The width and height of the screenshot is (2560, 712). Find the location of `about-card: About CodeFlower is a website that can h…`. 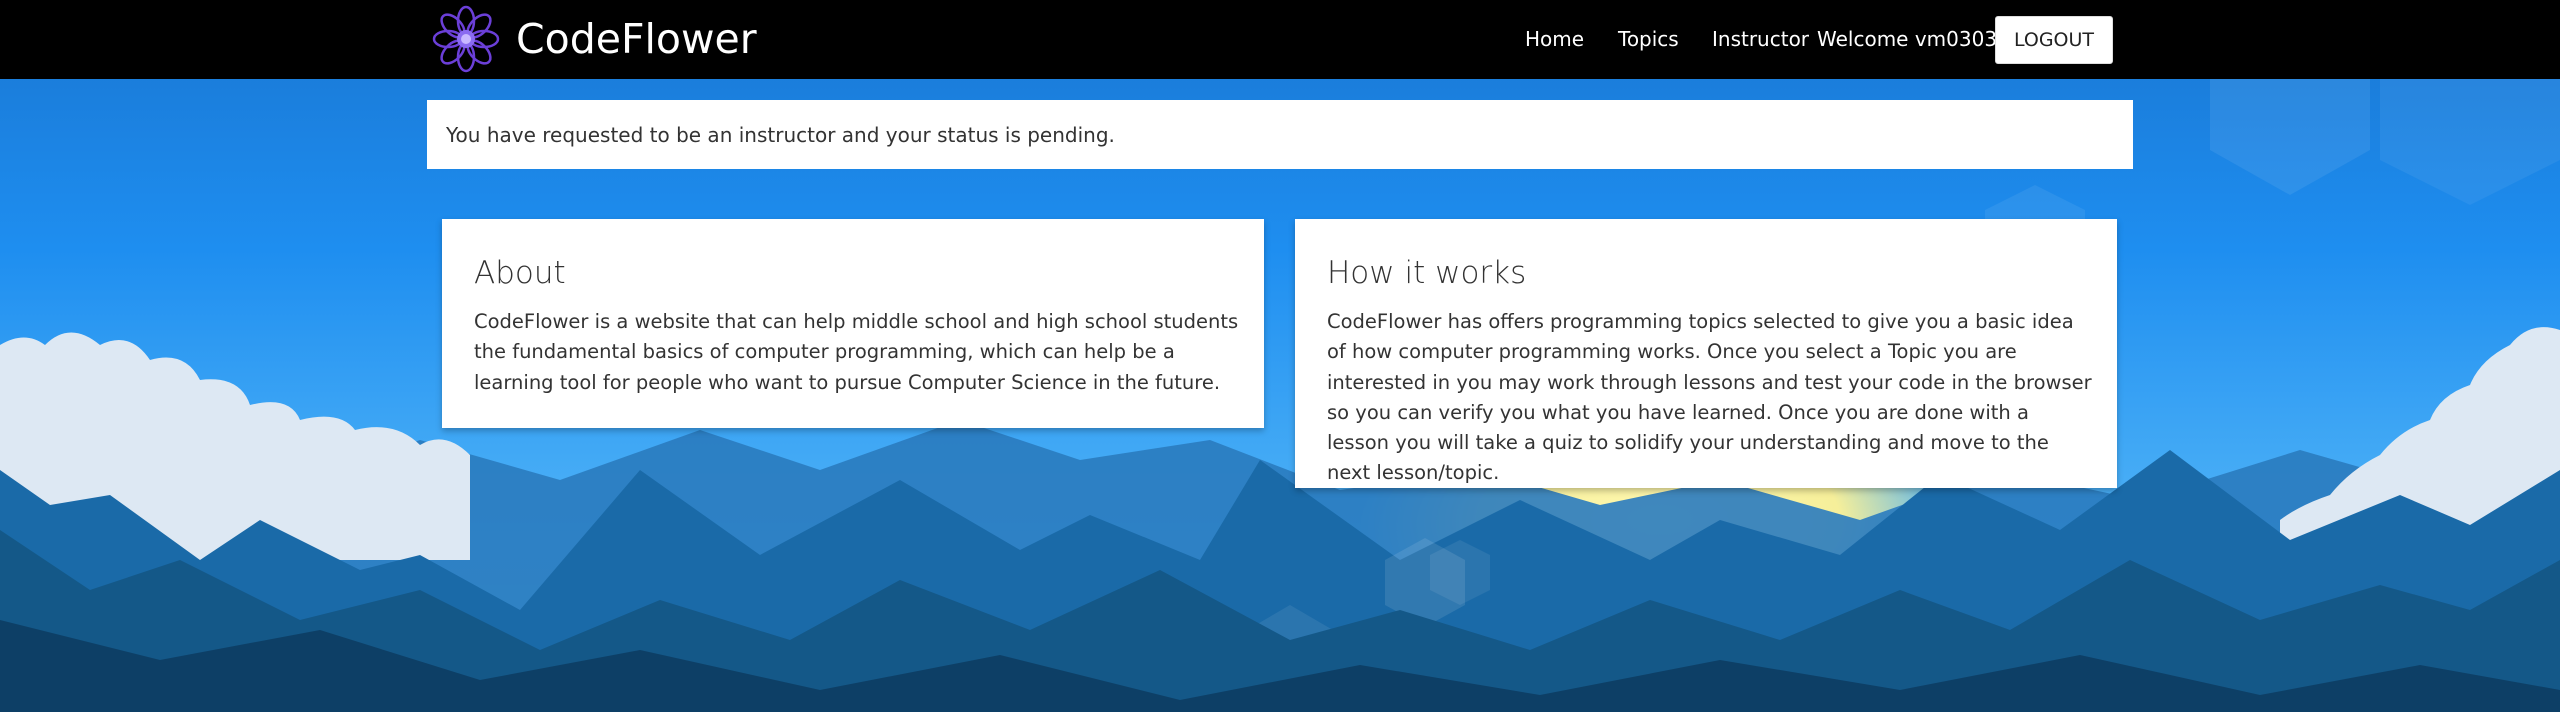

about-card: About CodeFlower is a website that can h… is located at coordinates (853, 323).